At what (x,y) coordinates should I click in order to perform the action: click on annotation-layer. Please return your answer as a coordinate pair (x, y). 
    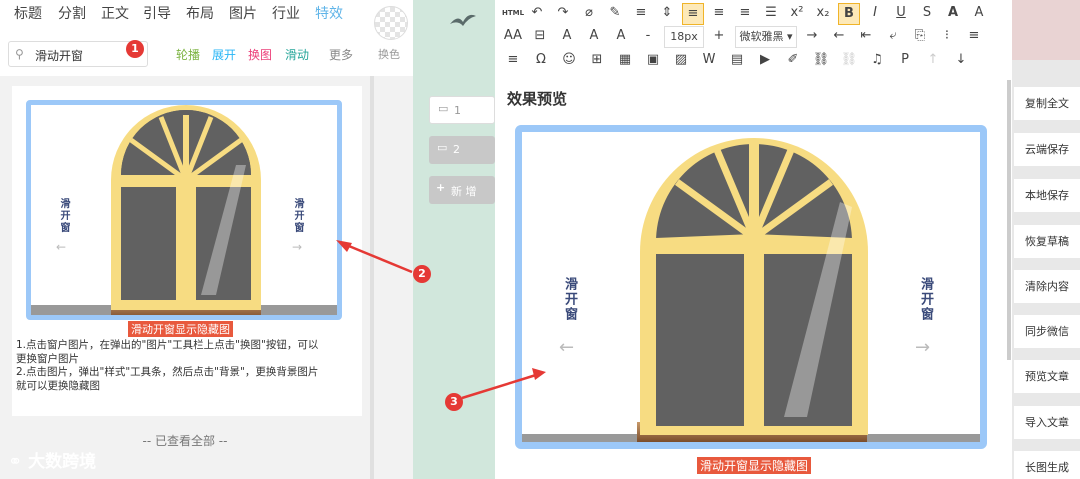
    Looking at the image, I should click on (441, 320).